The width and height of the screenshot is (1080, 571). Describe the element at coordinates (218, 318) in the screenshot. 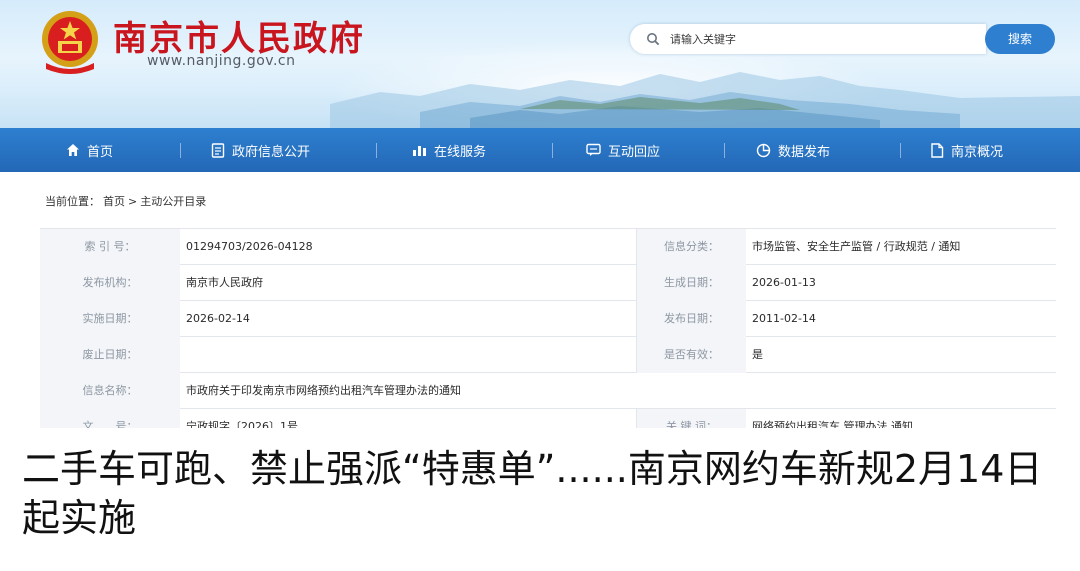

I see `effective-date-value: 2026-02-14` at that location.